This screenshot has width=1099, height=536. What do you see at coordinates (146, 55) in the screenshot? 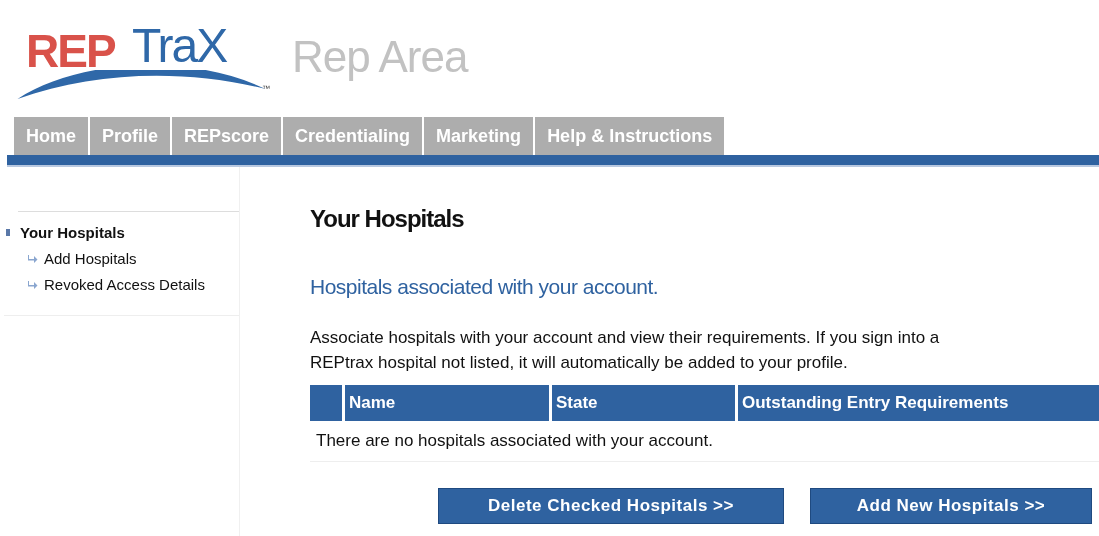
I see `logo: REP TraX ™` at bounding box center [146, 55].